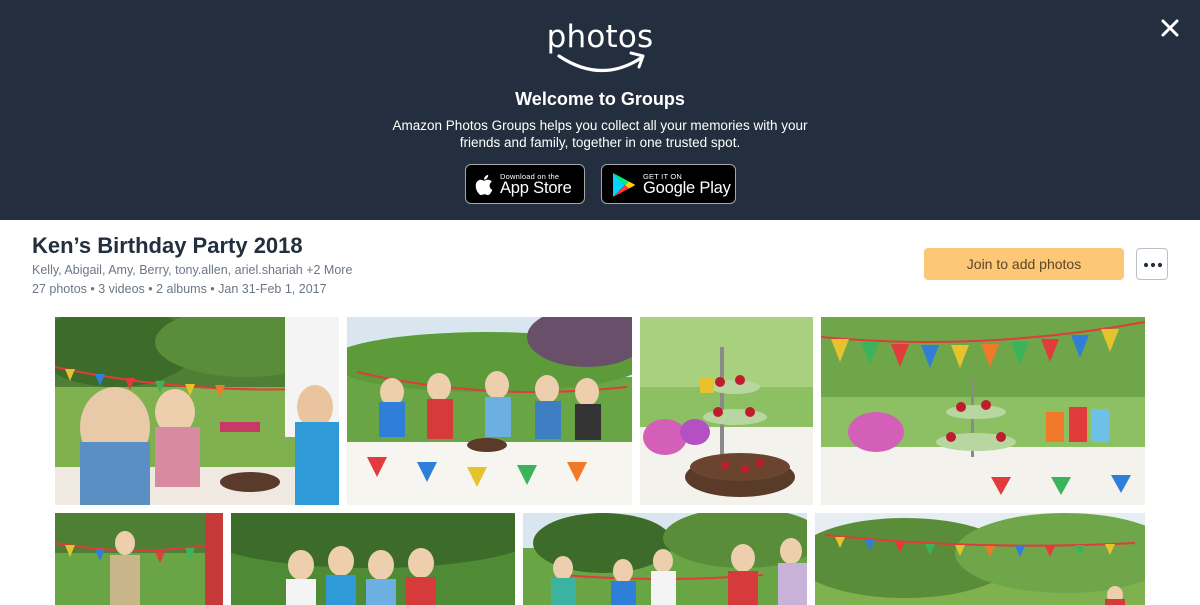 This screenshot has height=605, width=1200. I want to click on photo-children-running, so click(665, 559).